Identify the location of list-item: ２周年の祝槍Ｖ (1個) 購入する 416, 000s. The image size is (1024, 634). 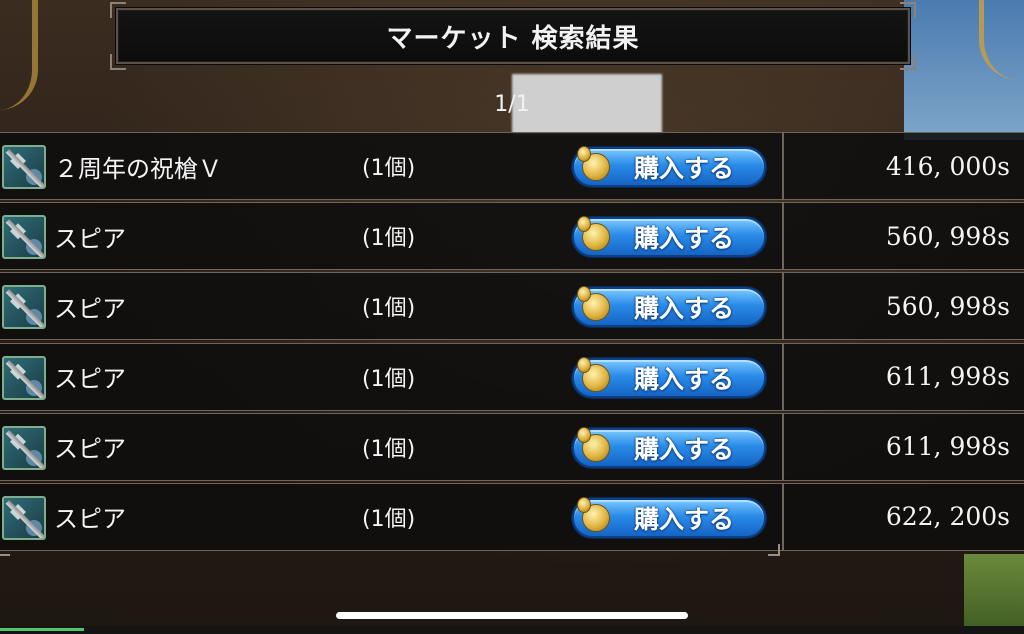
(512, 166).